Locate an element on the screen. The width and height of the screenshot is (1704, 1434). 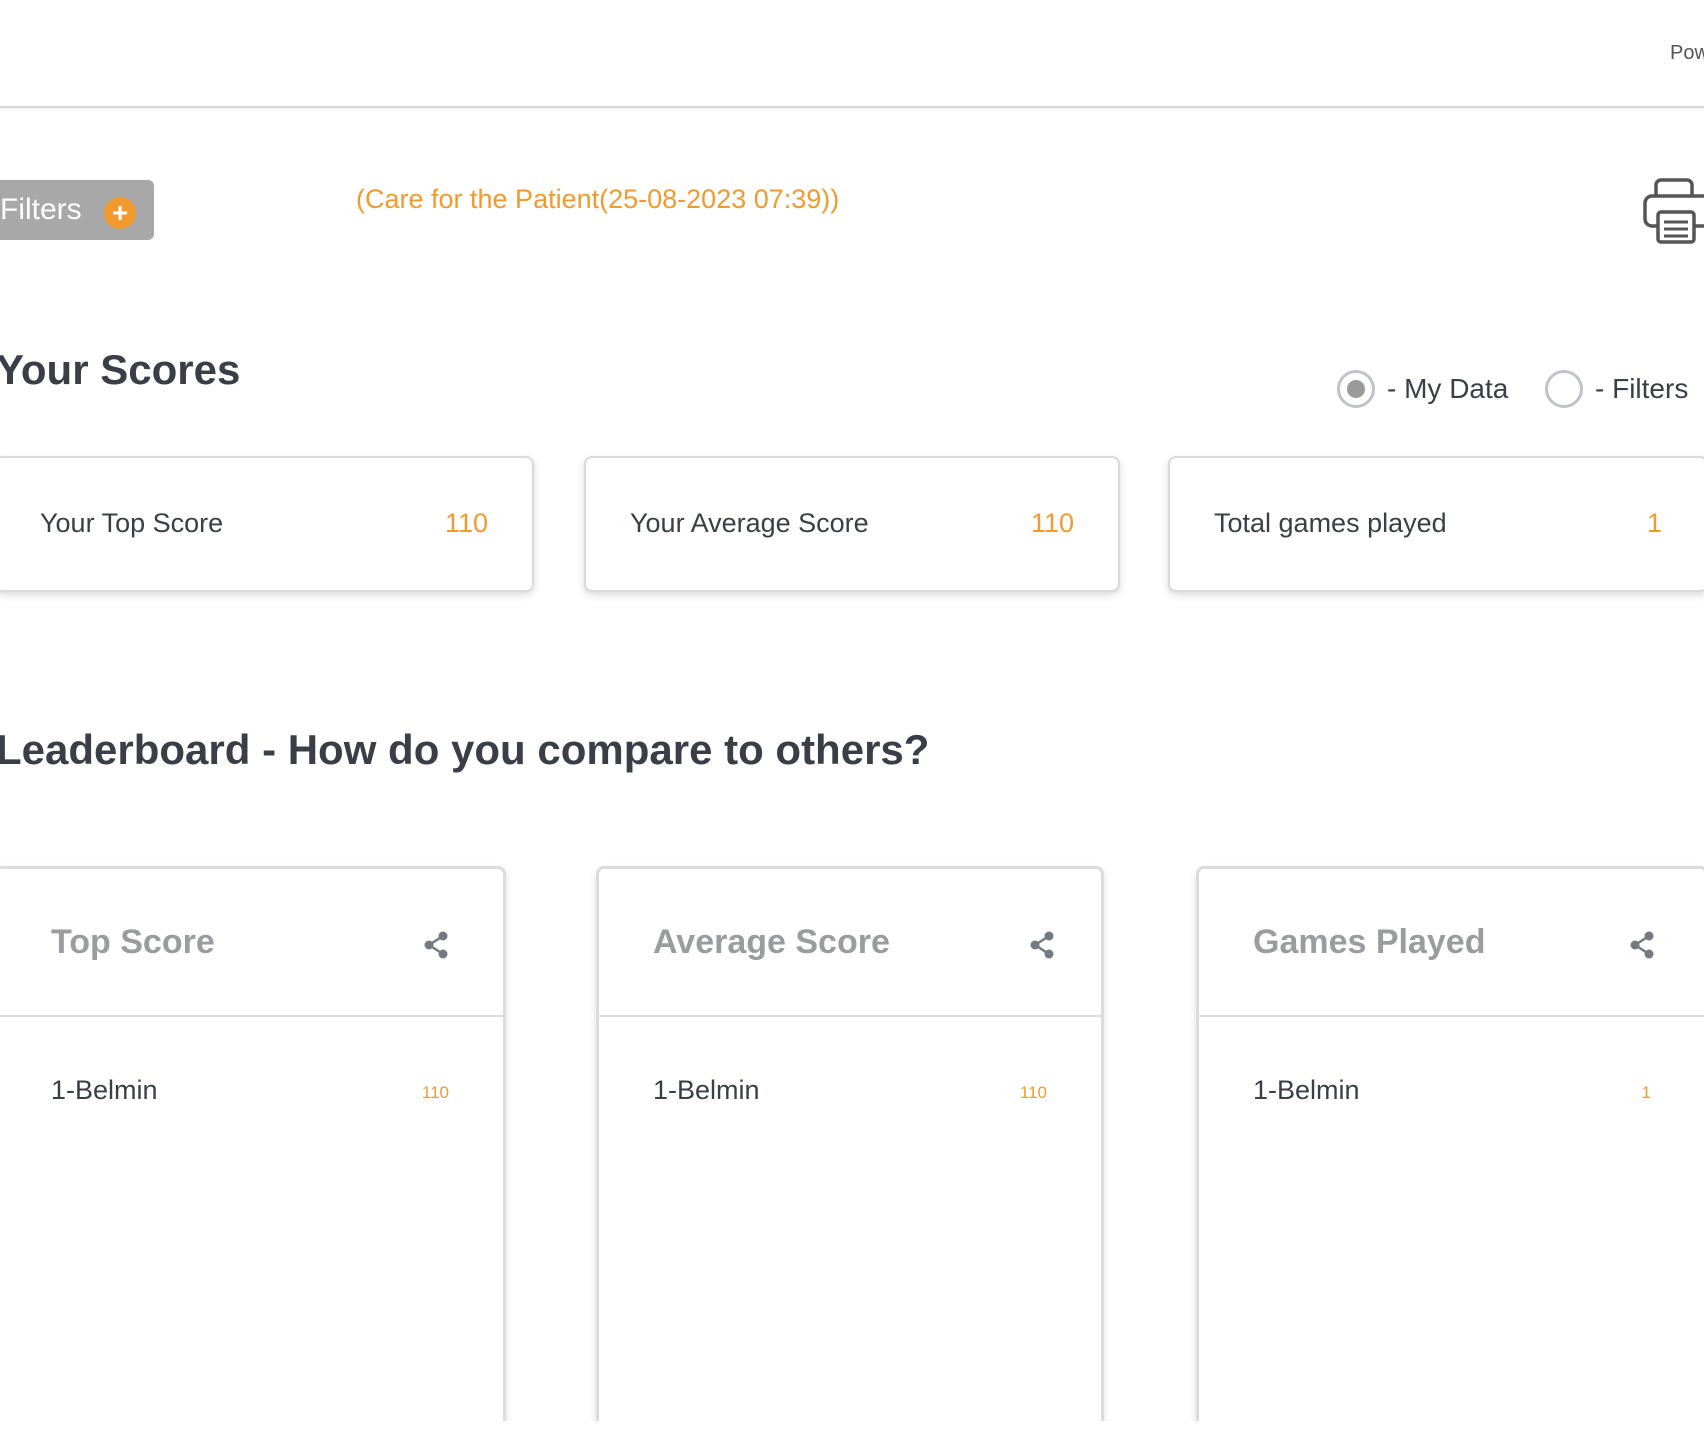
leaderboard-card-header: Top Score is located at coordinates (251, 943).